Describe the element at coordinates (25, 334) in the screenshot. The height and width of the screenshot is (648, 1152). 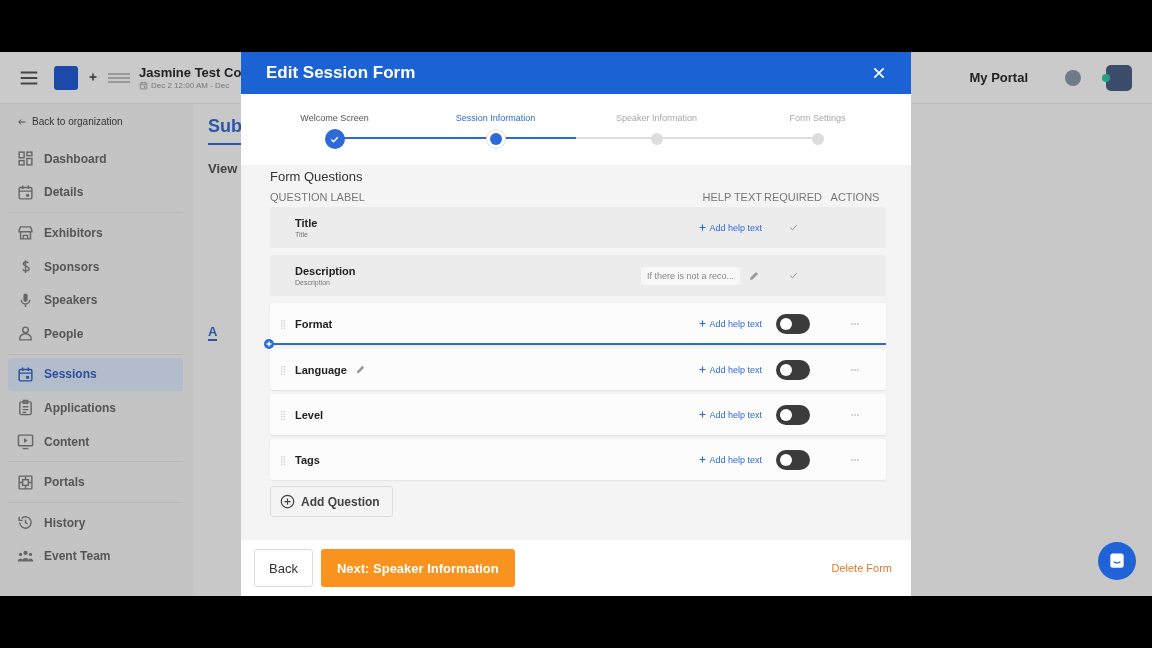
I see `person-icon` at that location.